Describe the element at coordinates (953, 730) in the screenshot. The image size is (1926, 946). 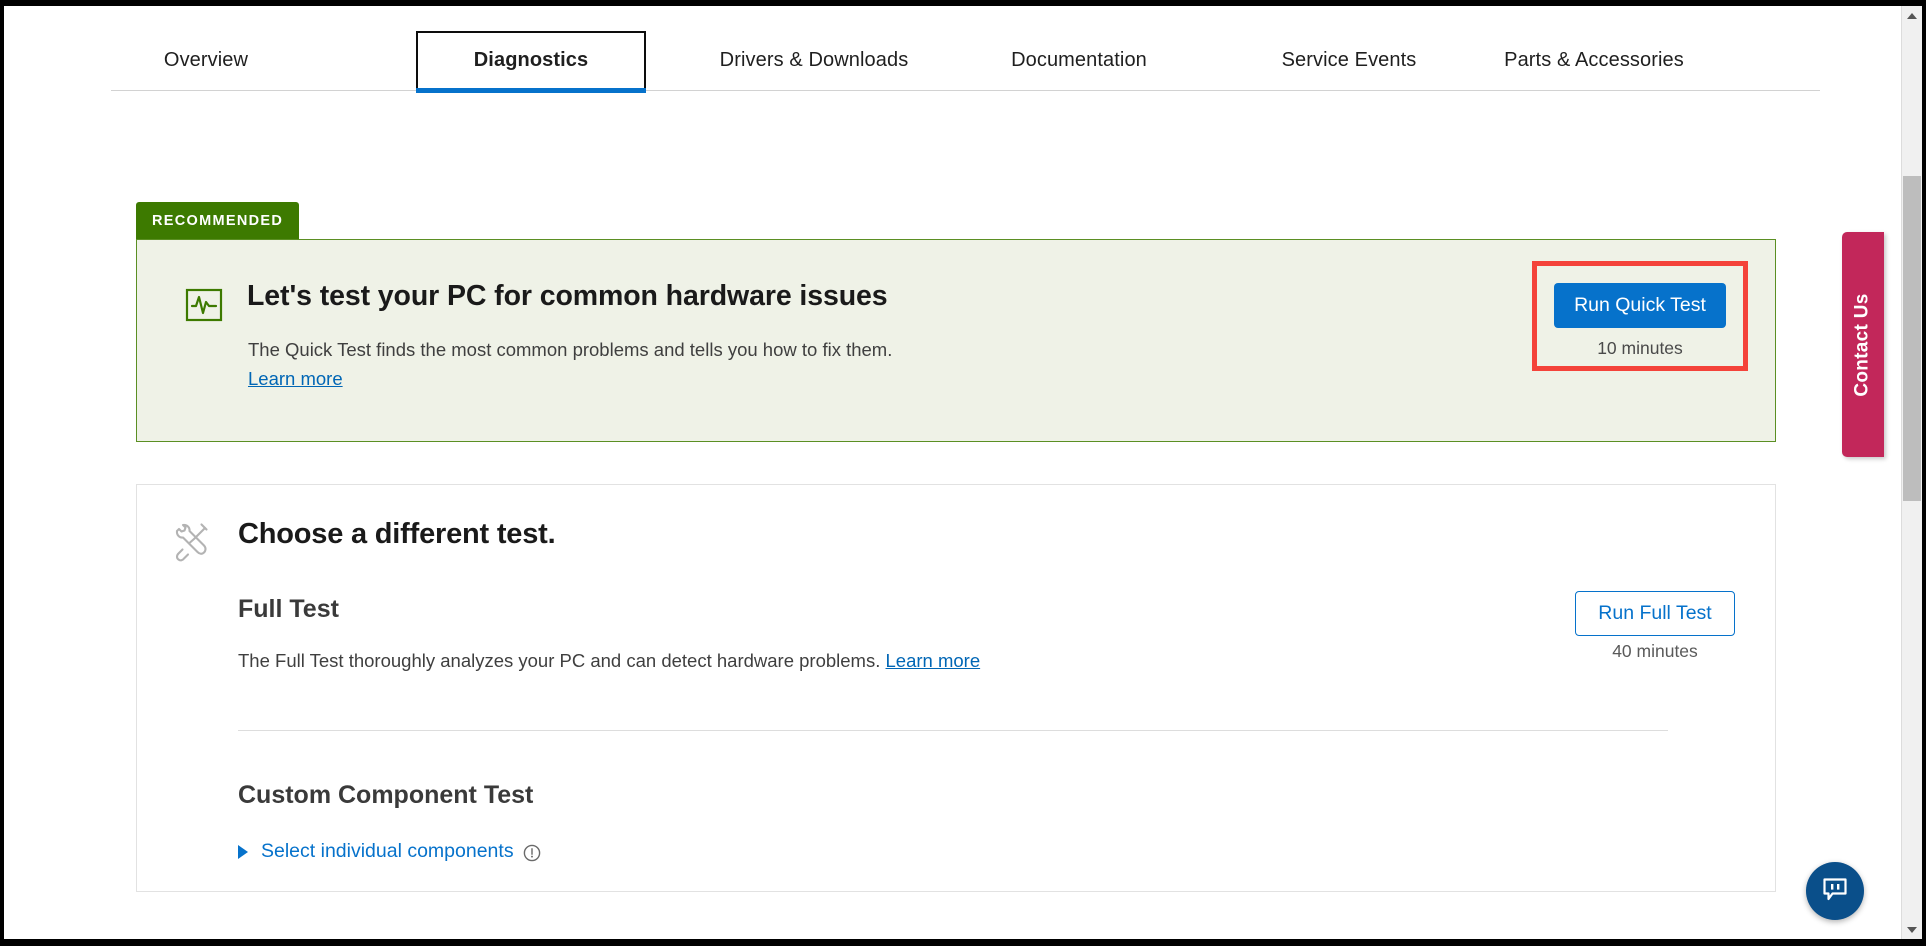
I see `test-list-divider` at that location.